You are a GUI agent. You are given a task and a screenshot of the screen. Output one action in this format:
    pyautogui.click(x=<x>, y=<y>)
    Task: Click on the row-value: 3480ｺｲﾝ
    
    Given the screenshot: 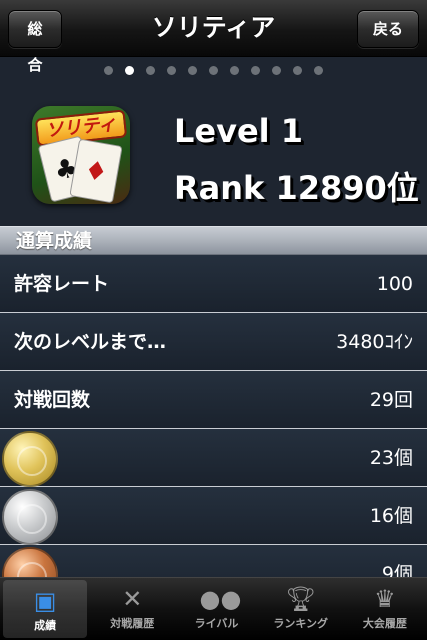 What is the action you would take?
    pyautogui.click(x=374, y=342)
    